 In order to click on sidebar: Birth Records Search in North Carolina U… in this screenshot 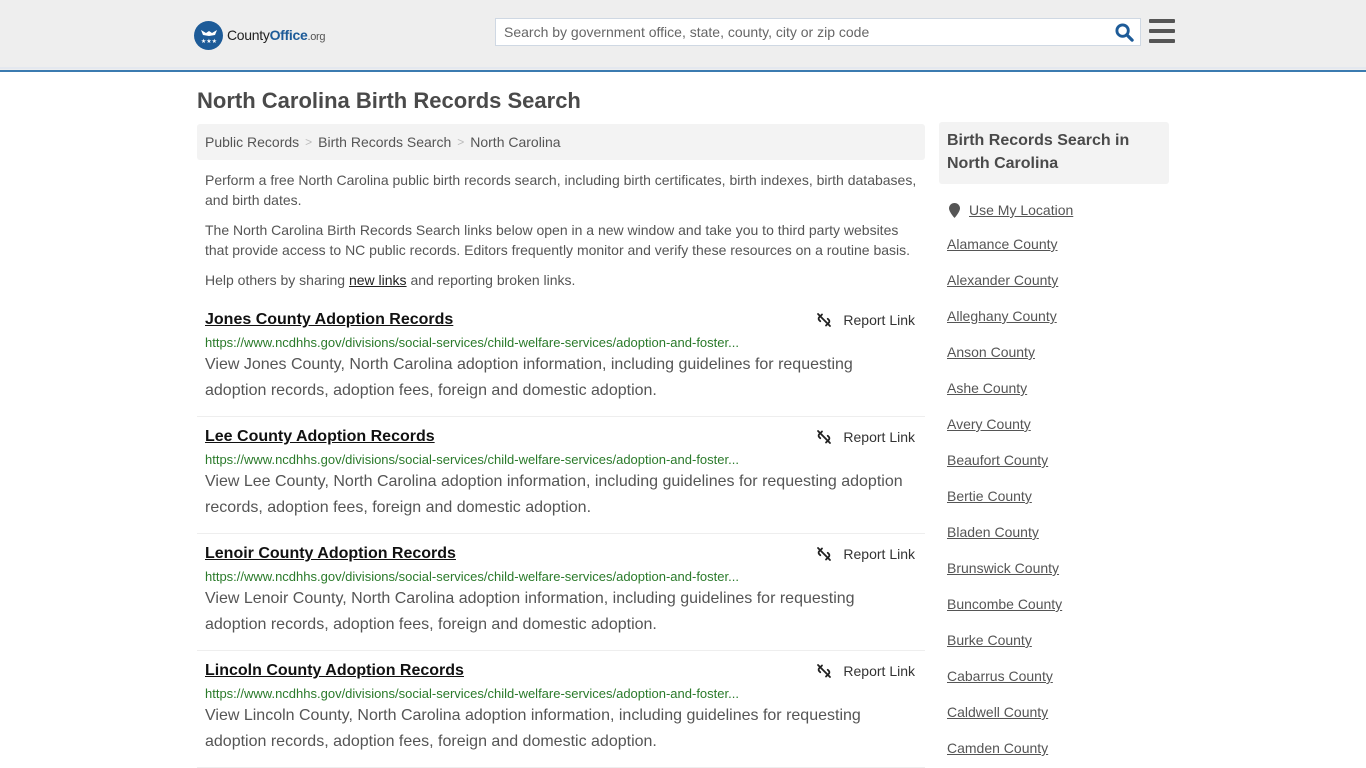, I will do `click(1054, 444)`.